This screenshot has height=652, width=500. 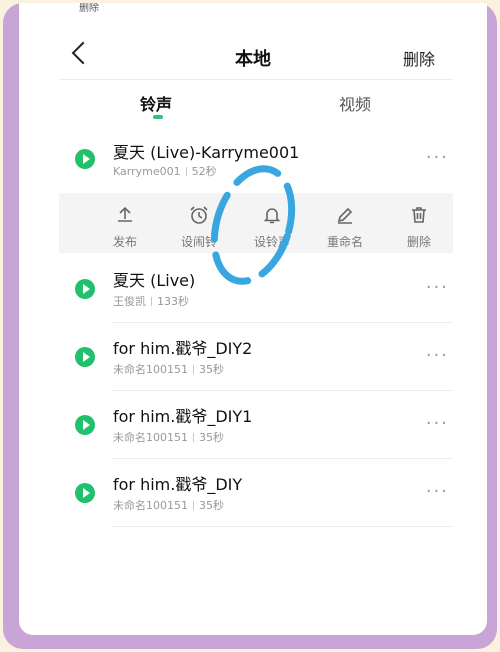 I want to click on list-item: for him.戳爷_DIY1 未命名100151 35秒 ···, so click(x=253, y=425).